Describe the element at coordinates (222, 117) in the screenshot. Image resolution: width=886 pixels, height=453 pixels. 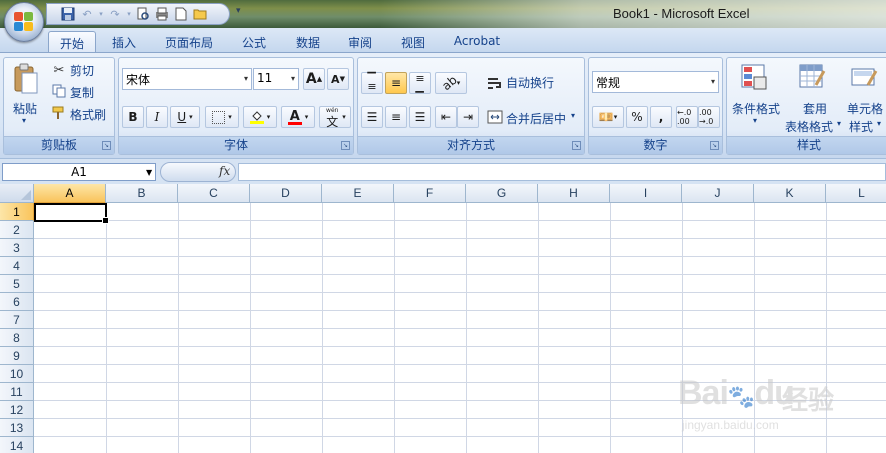
I see `borders-button: ▾` at that location.